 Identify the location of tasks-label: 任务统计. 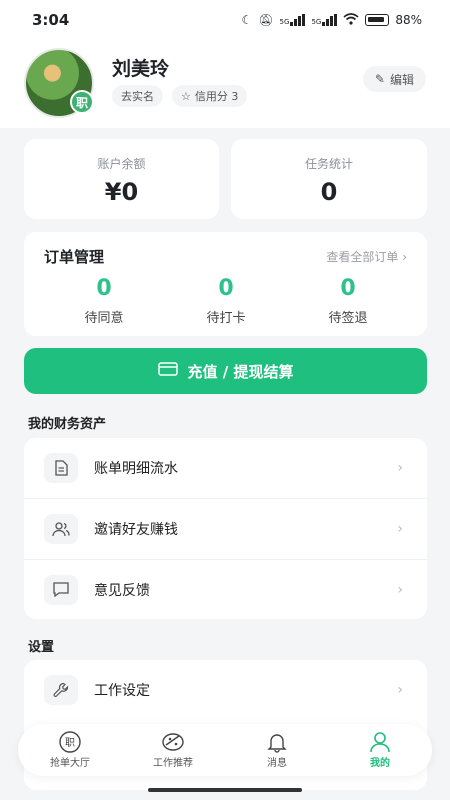
(328, 164).